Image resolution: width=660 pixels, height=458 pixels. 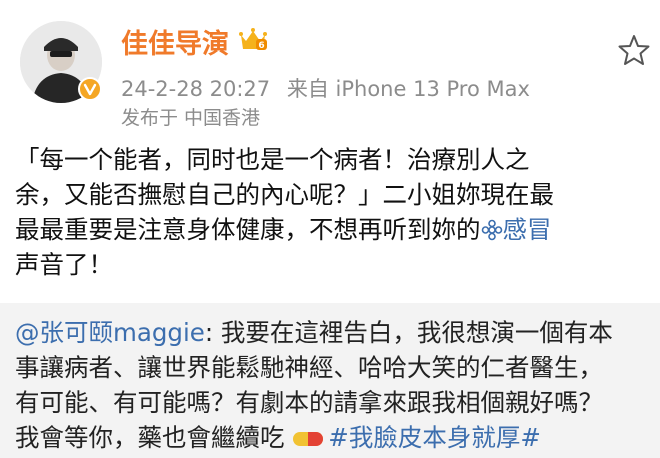 What do you see at coordinates (527, 229) in the screenshot?
I see `topic-link-label: 感冒` at bounding box center [527, 229].